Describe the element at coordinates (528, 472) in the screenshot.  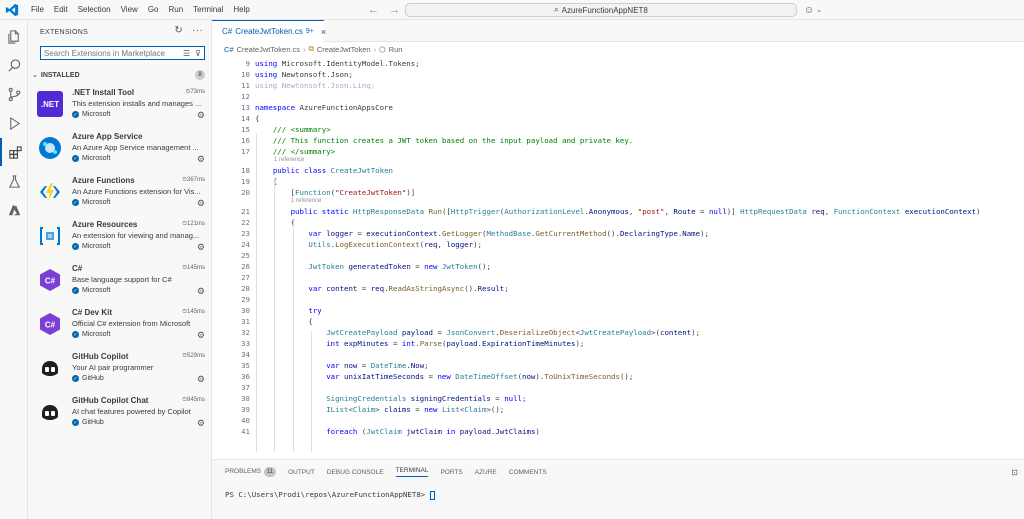
I see `panel-tab-comments: COMMENTS` at that location.